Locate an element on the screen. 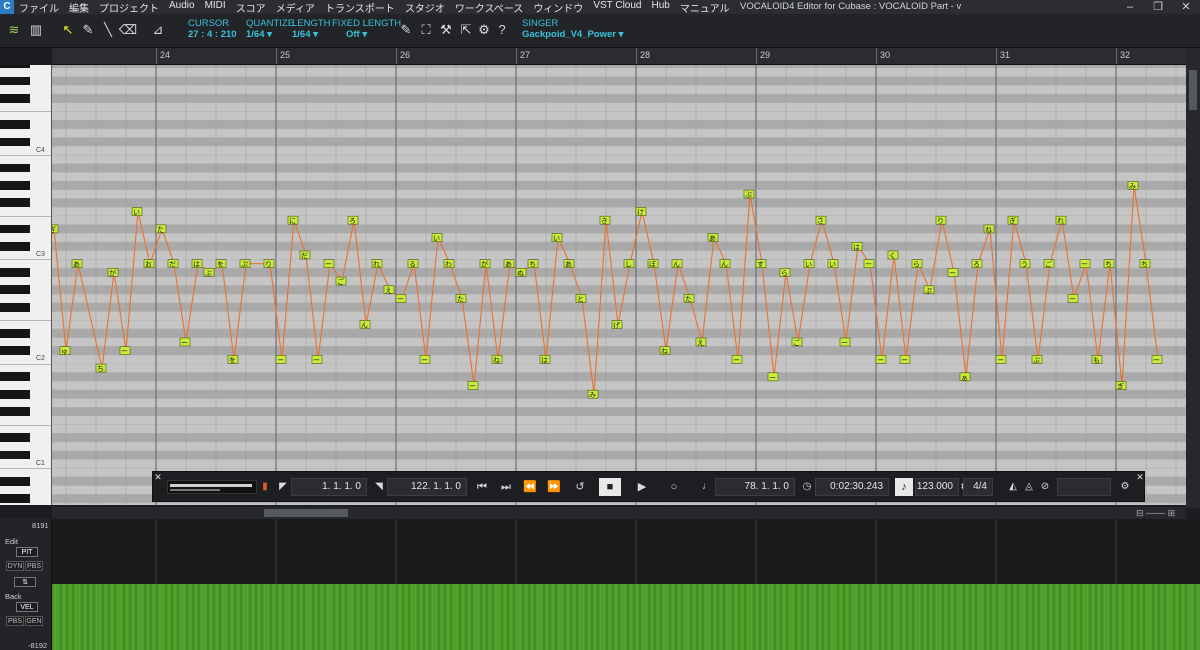 Image resolution: width=1200 pixels, height=650 pixels. fast-forward-icon: ⏩ is located at coordinates (554, 487).